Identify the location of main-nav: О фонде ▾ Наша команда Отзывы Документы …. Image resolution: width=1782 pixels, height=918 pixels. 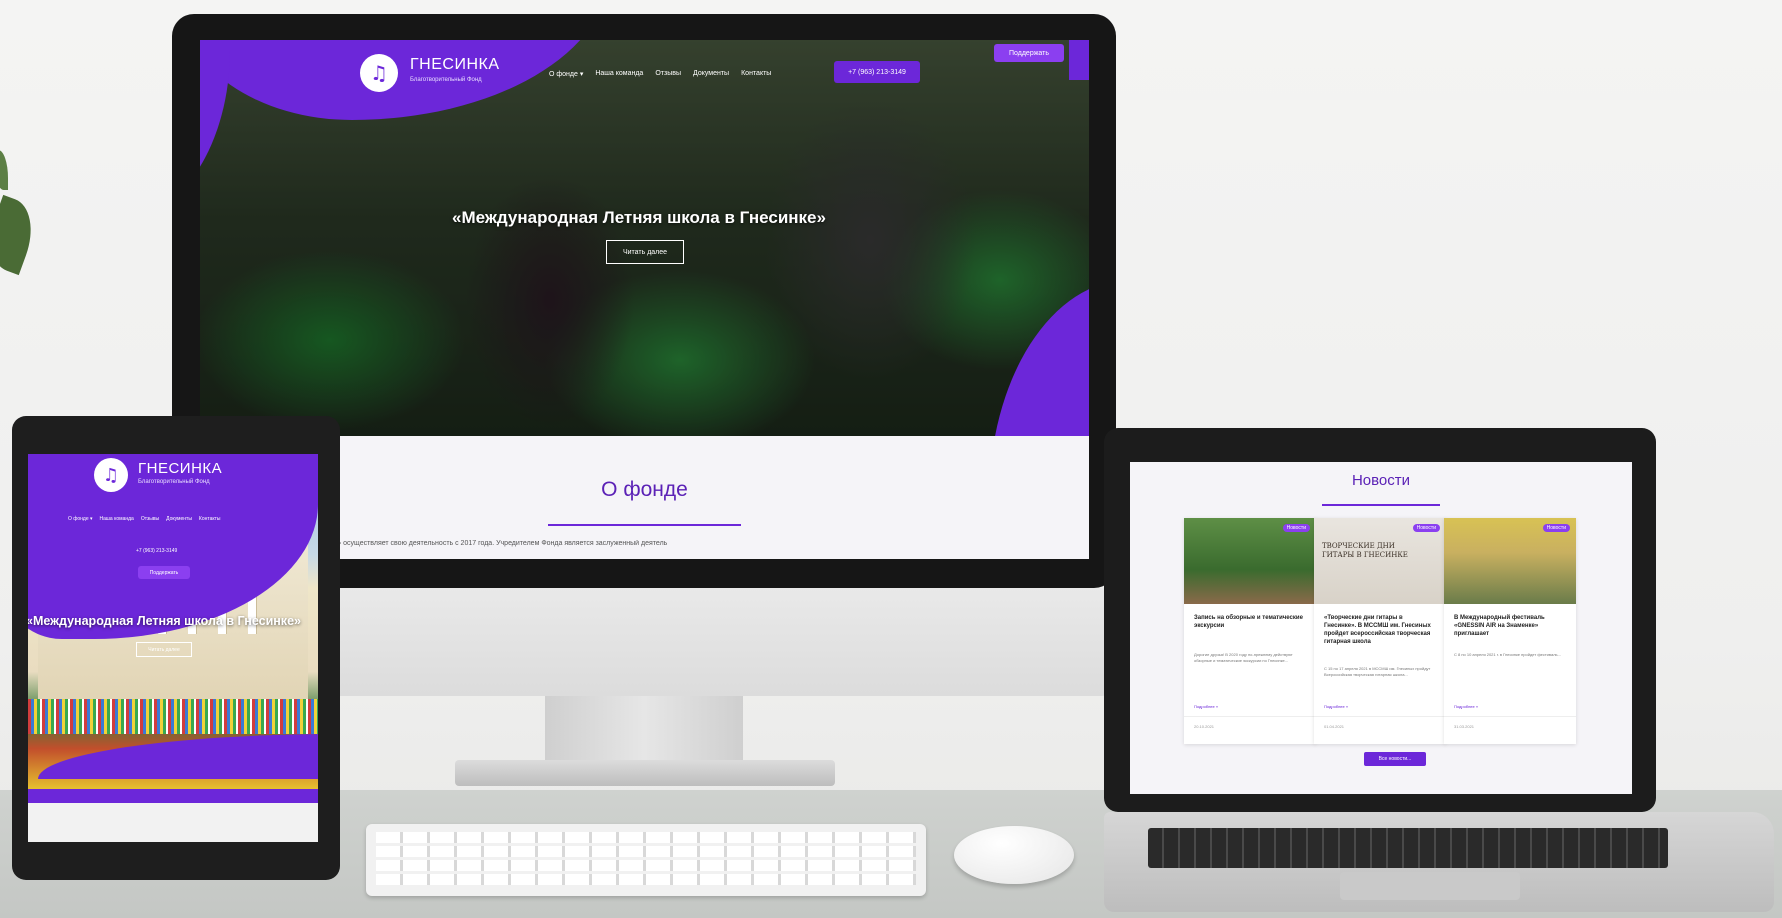
(660, 74).